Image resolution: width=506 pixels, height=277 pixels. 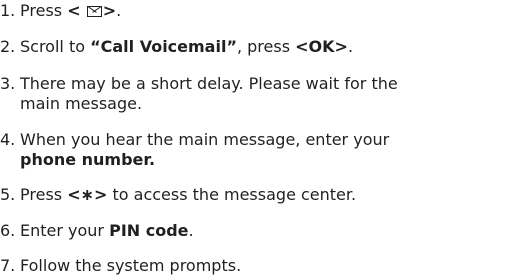 What do you see at coordinates (253, 266) in the screenshot?
I see `step-7: 7. Follow the system prompts.` at bounding box center [253, 266].